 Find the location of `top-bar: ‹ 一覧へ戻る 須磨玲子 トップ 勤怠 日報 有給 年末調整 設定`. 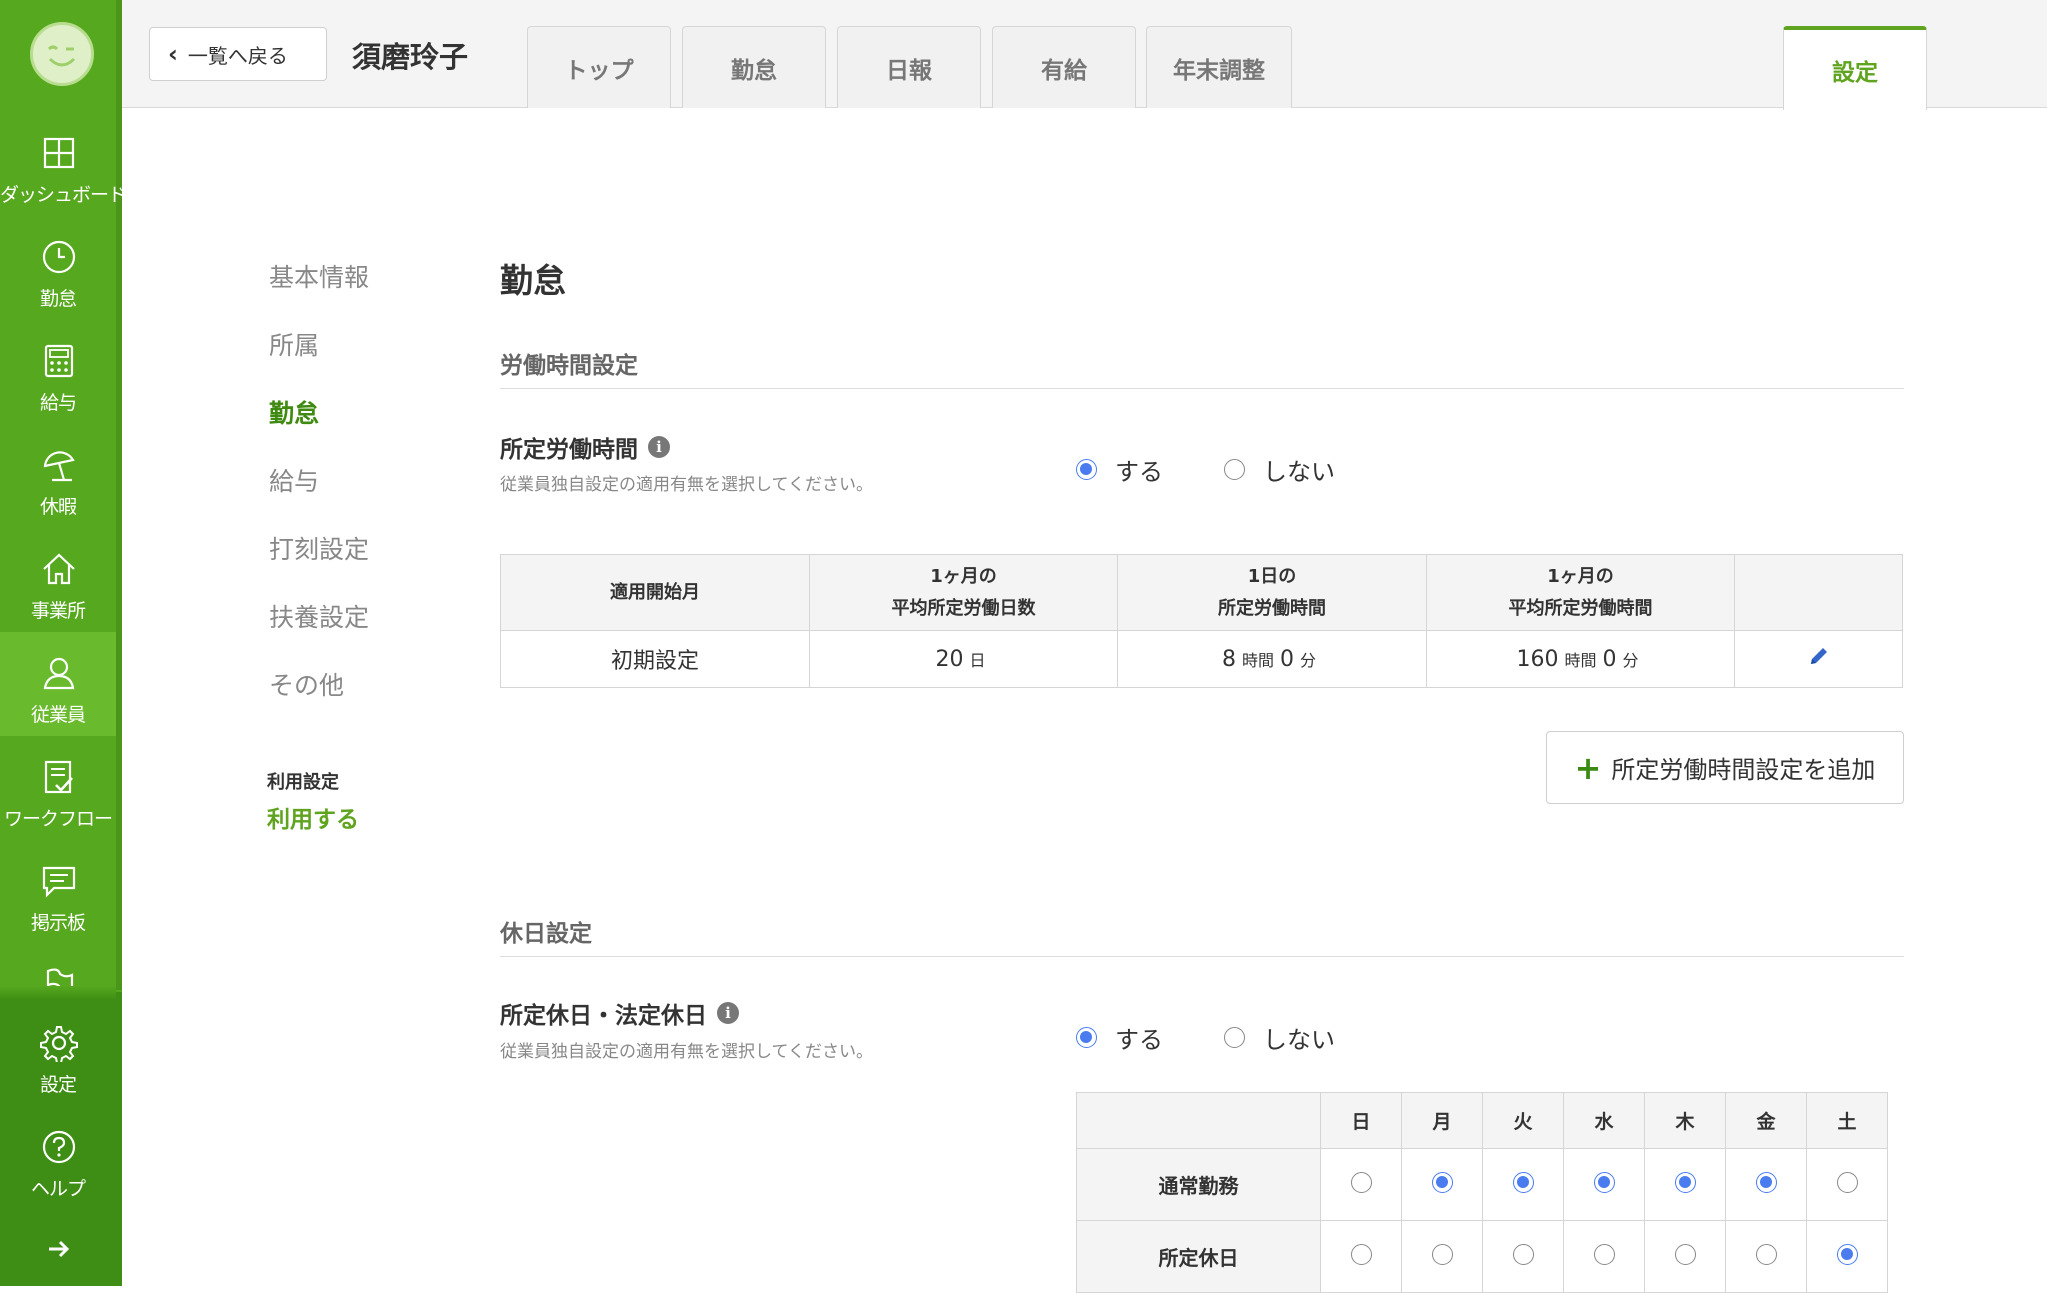

top-bar: ‹ 一覧へ戻る 須磨玲子 トップ 勤怠 日報 有給 年末調整 設定 is located at coordinates (1084, 55).